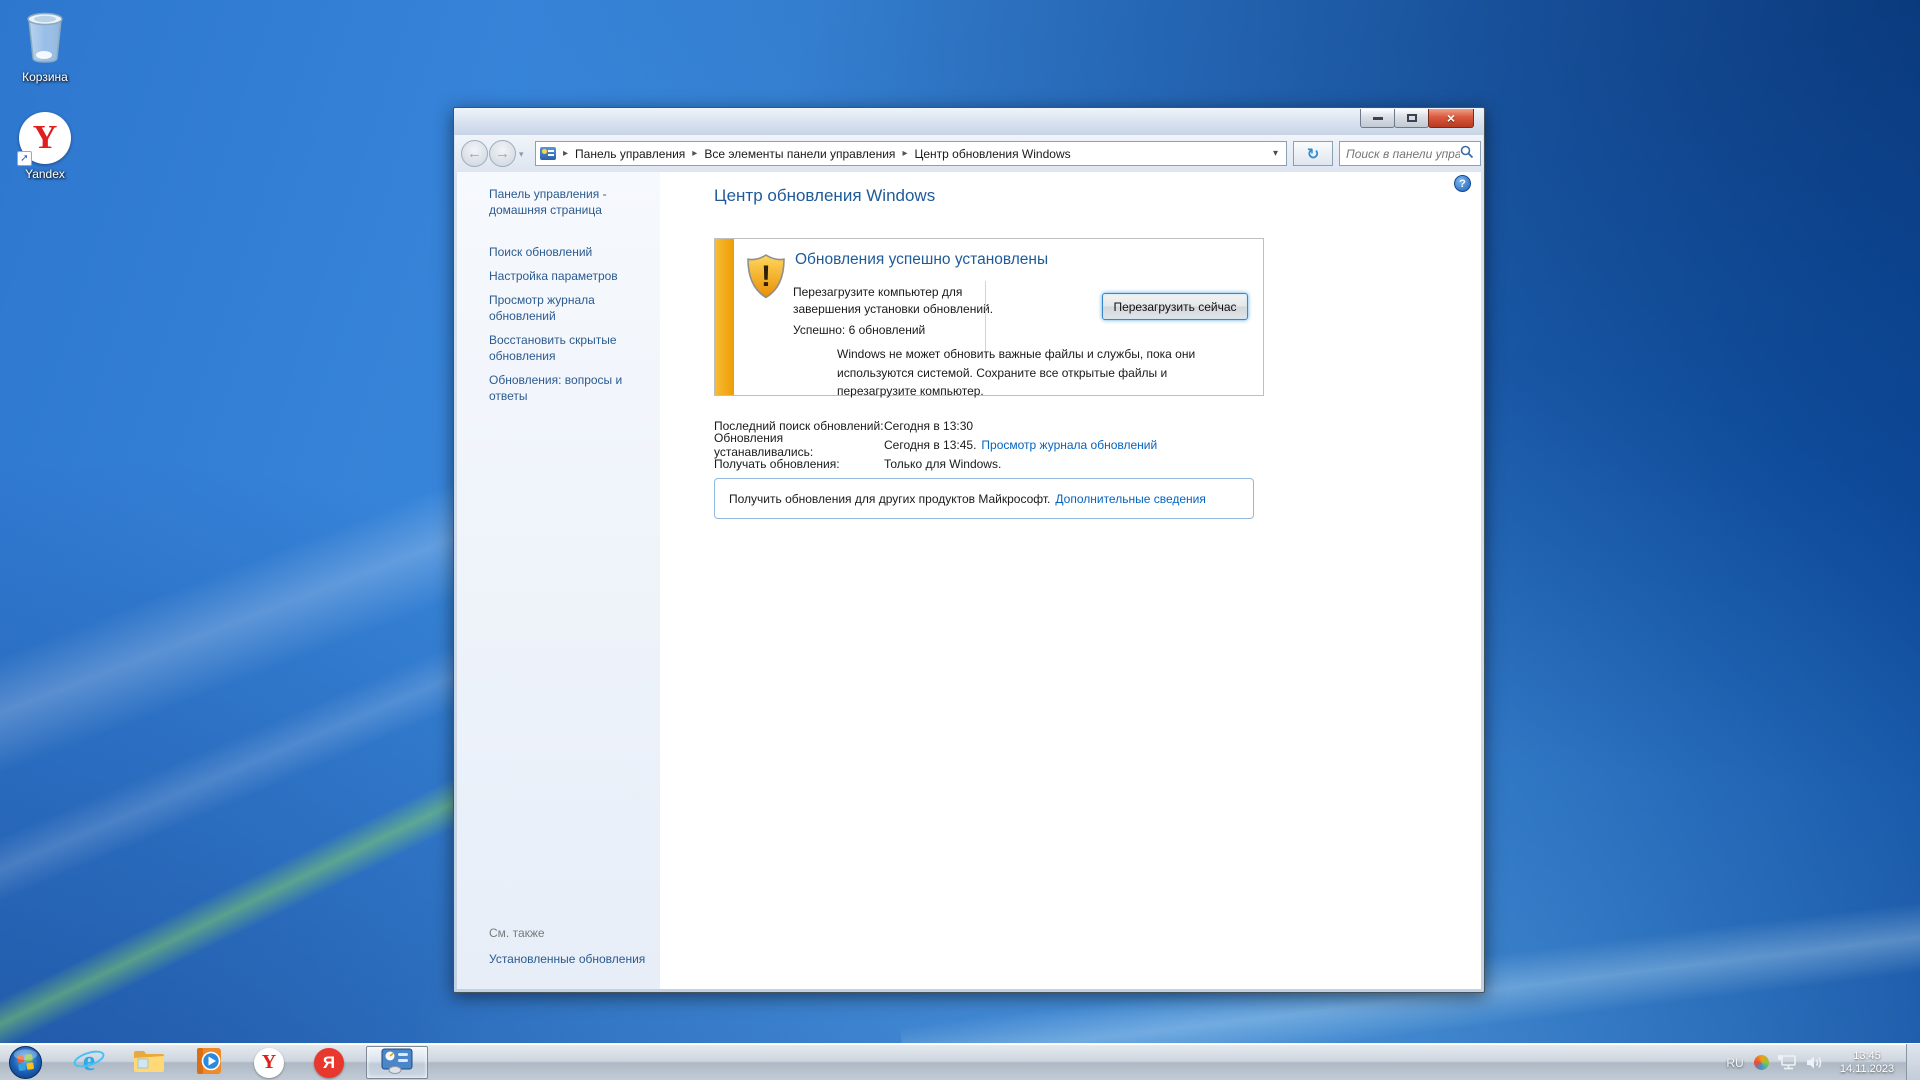 The height and width of the screenshot is (1080, 1920). I want to click on forward-icon: →, so click(502, 153).